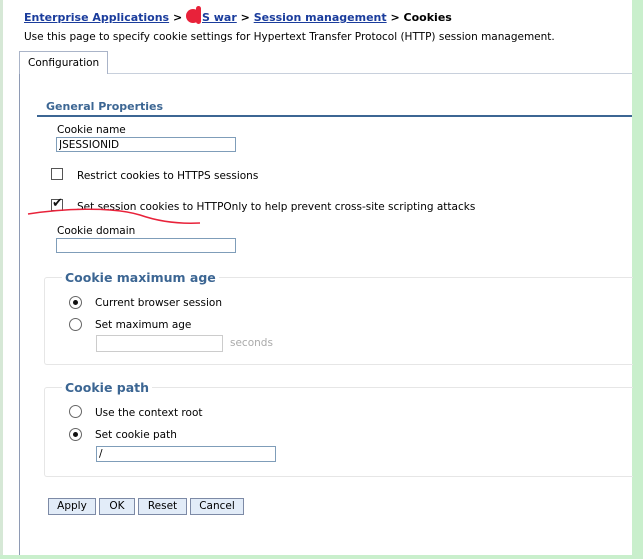 The height and width of the screenshot is (559, 643). Describe the element at coordinates (96, 231) in the screenshot. I see `cookie-domain-label: Cookie domain` at that location.